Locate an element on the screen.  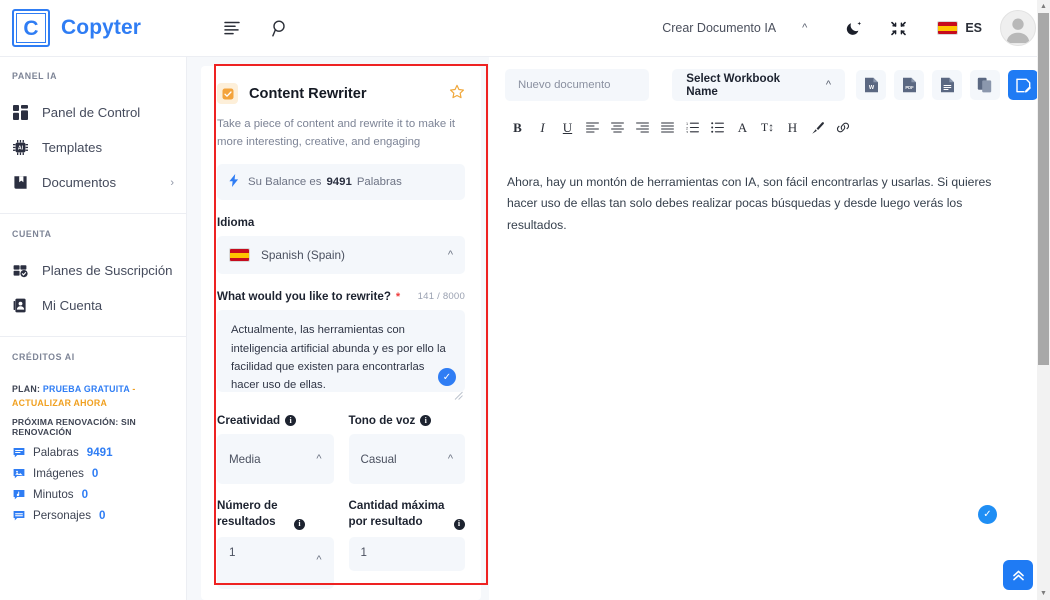
create-document-label: Crear Documento IA is located at coordinates (719, 28).